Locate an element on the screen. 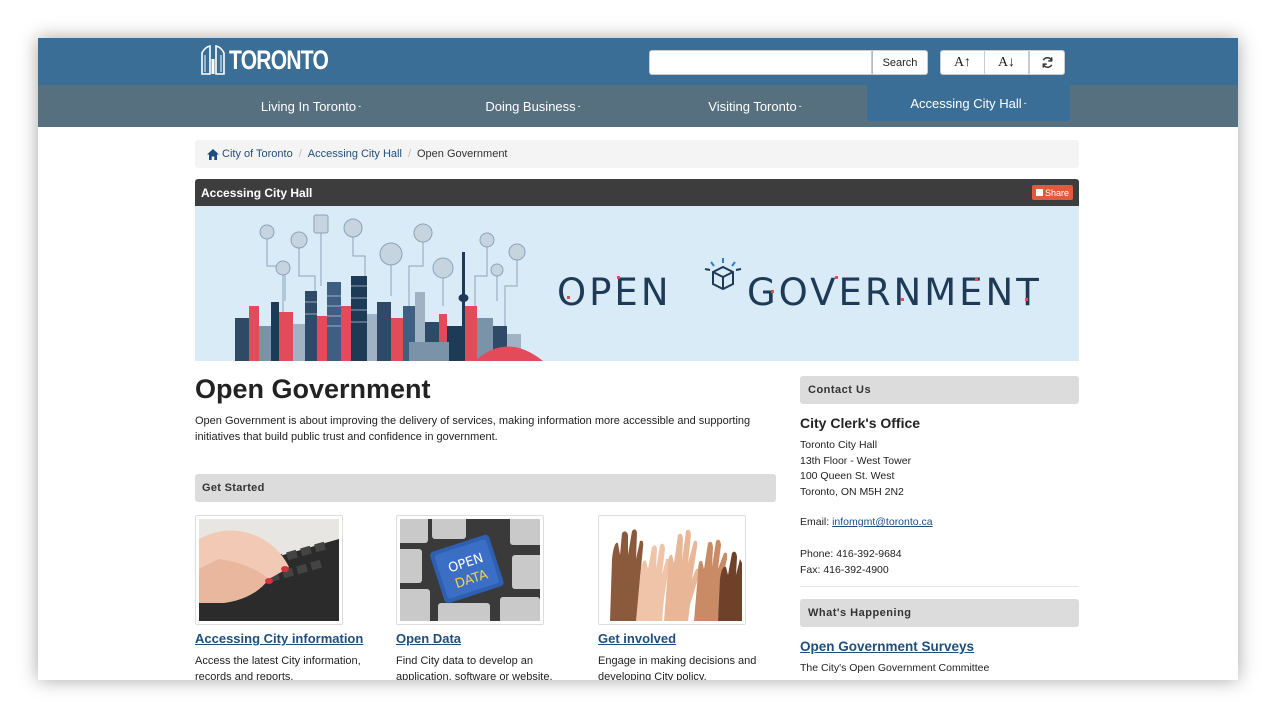  increase-font-label: A↑ is located at coordinates (962, 62).